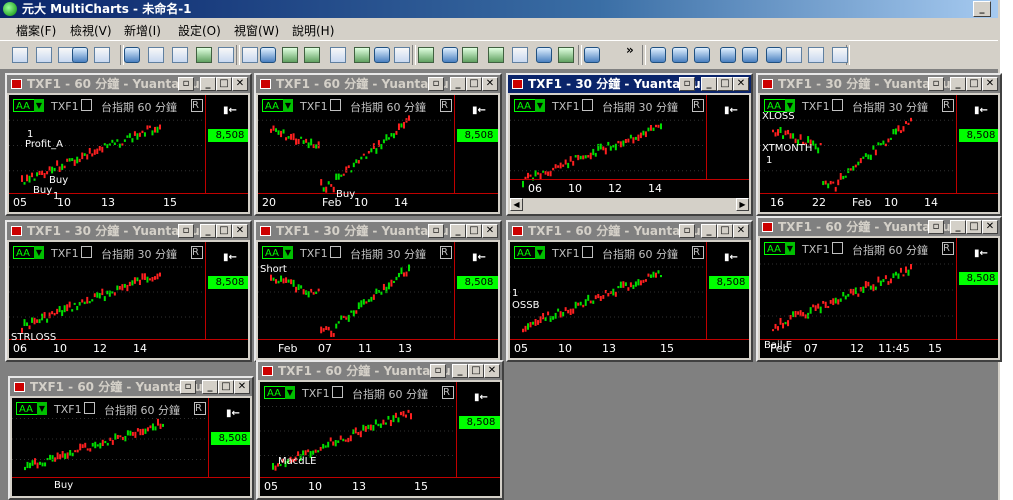 The image size is (1013, 500). What do you see at coordinates (204, 55) in the screenshot?
I see `dom-icon` at bounding box center [204, 55].